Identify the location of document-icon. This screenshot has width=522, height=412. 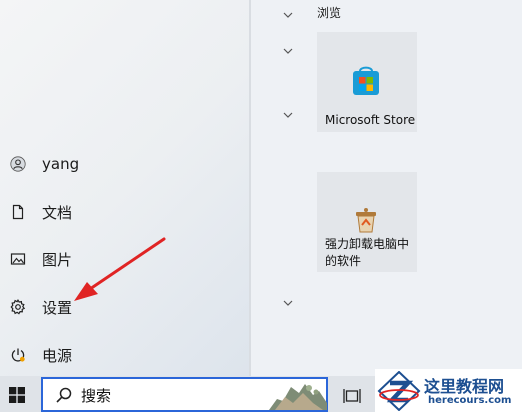
(18, 212).